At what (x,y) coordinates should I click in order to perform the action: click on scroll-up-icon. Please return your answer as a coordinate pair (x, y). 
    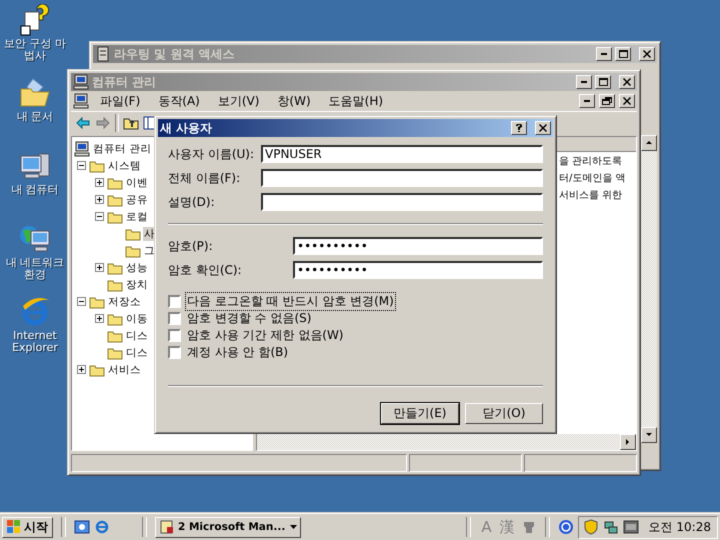
    Looking at the image, I should click on (649, 143).